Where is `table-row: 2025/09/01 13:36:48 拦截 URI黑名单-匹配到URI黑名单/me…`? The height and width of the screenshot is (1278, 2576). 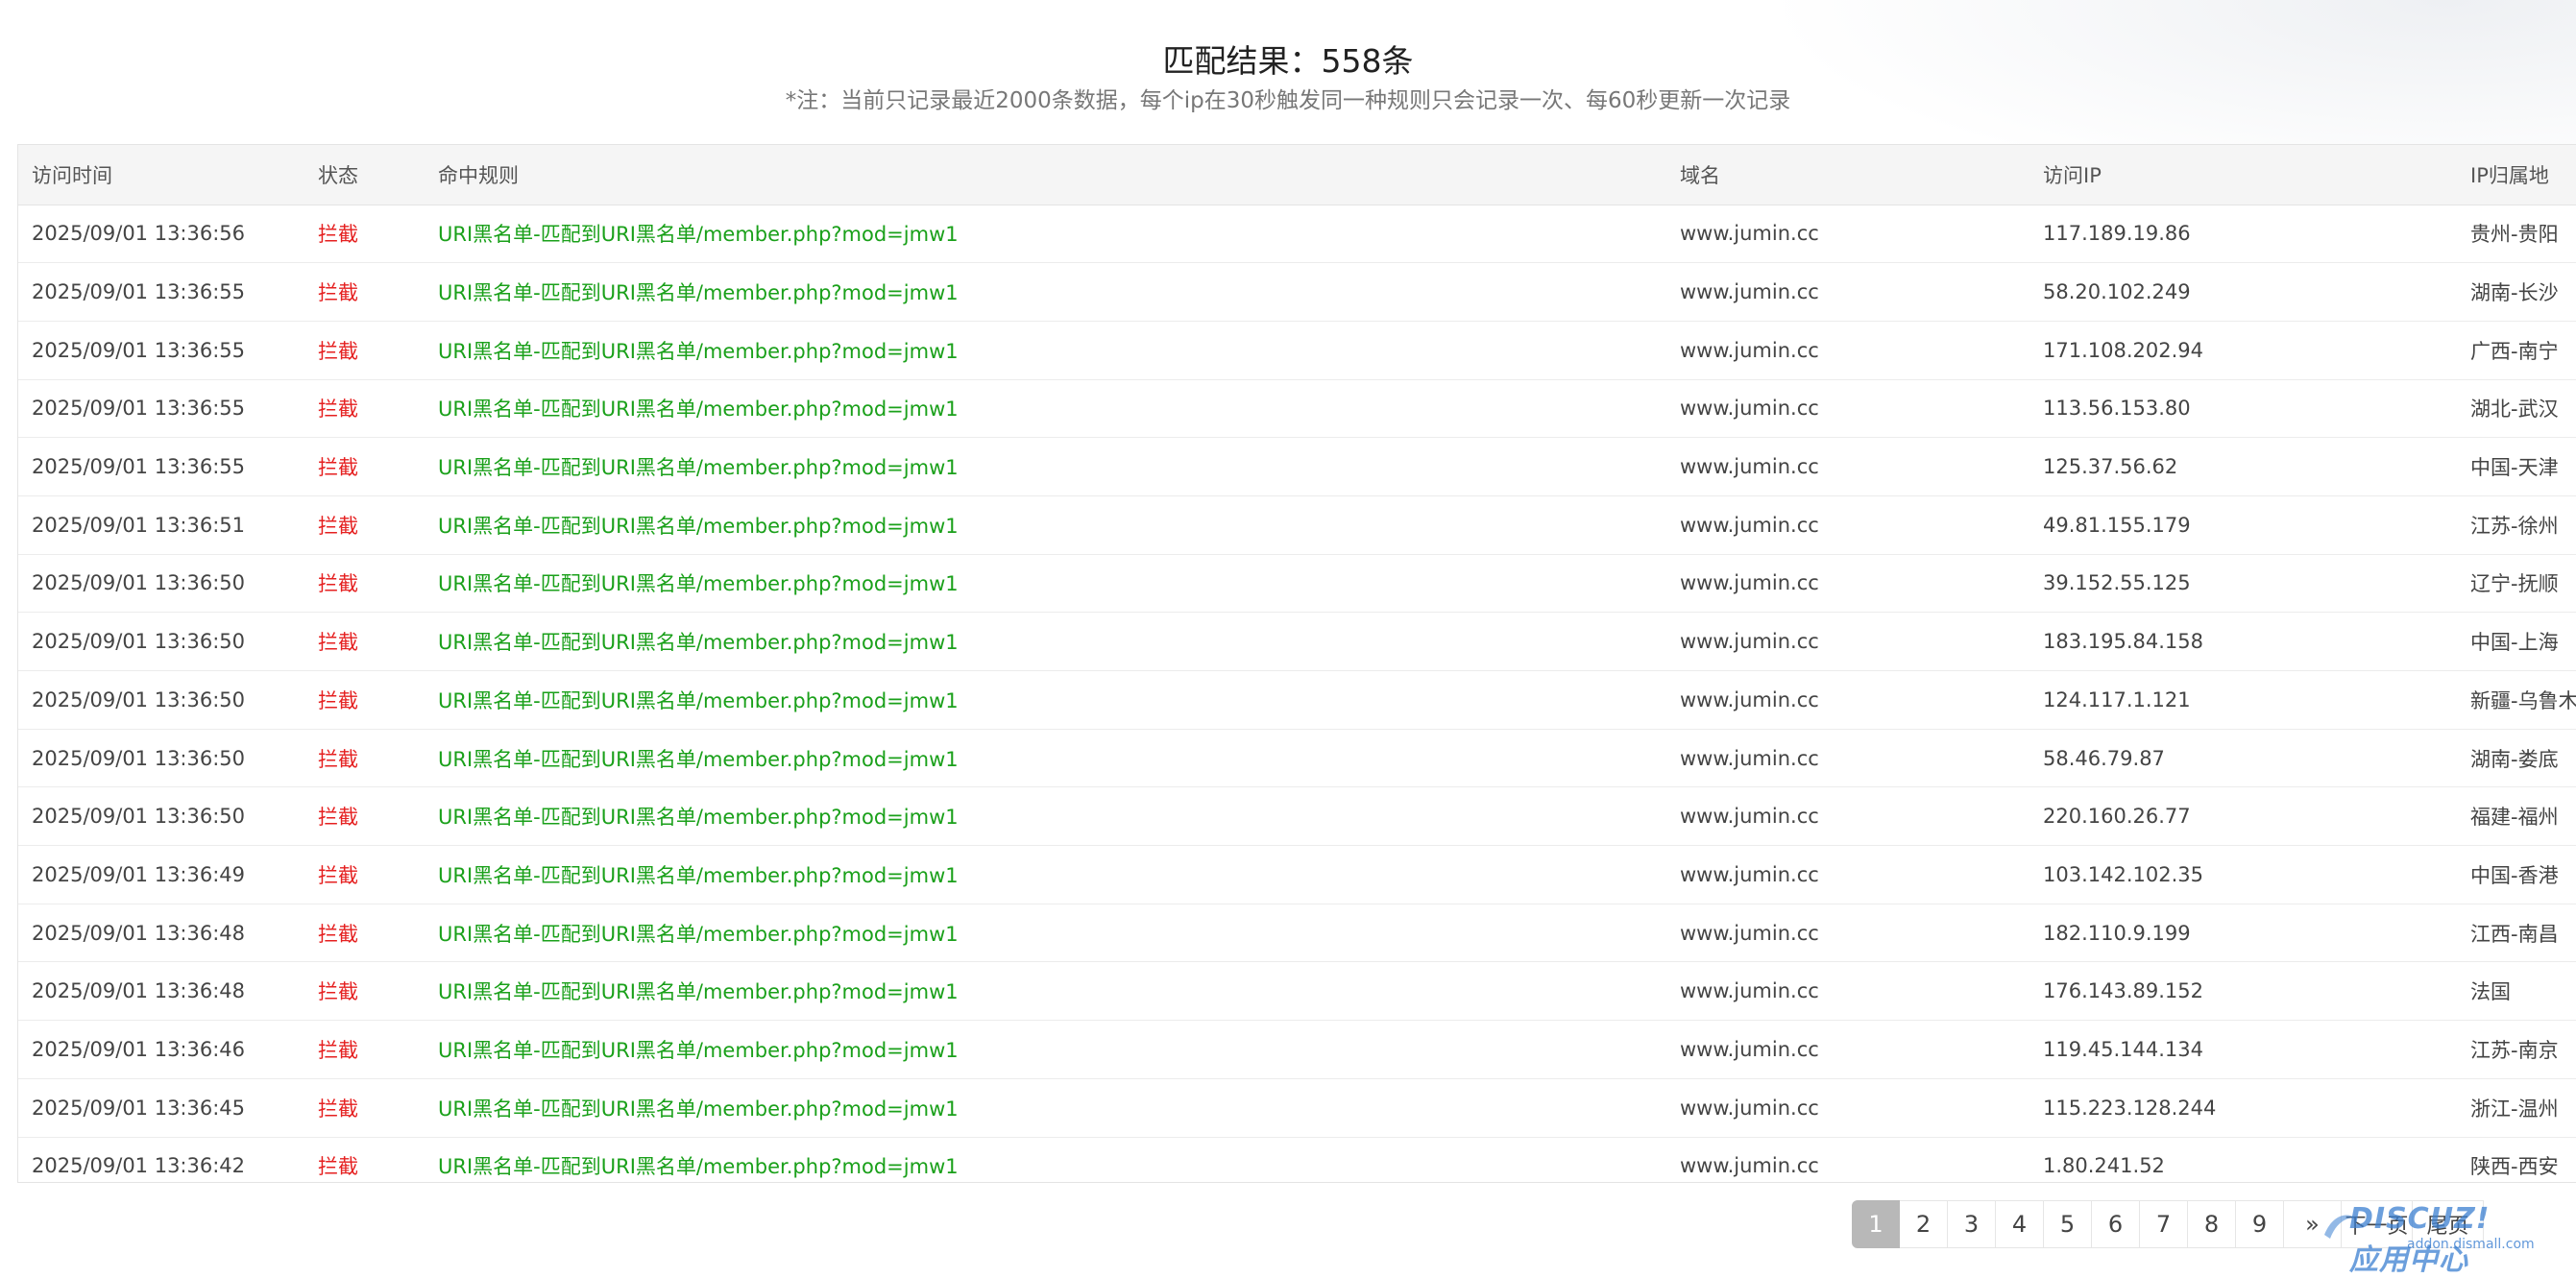
table-row: 2025/09/01 13:36:48 拦截 URI黑名单-匹配到URI黑名单/me… is located at coordinates (1297, 934).